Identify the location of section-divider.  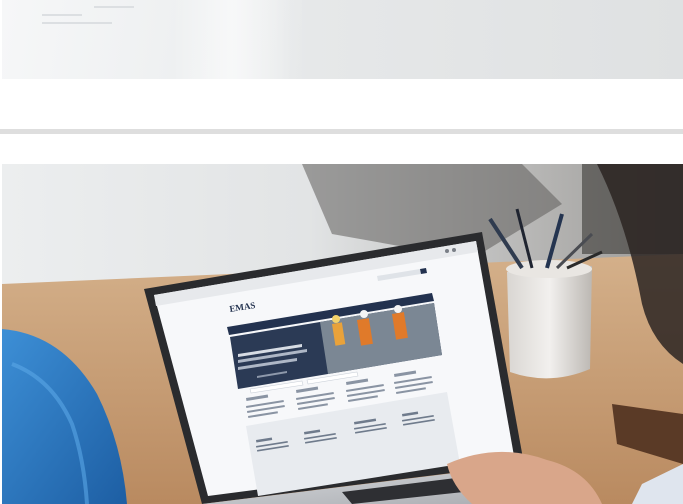
(341, 131).